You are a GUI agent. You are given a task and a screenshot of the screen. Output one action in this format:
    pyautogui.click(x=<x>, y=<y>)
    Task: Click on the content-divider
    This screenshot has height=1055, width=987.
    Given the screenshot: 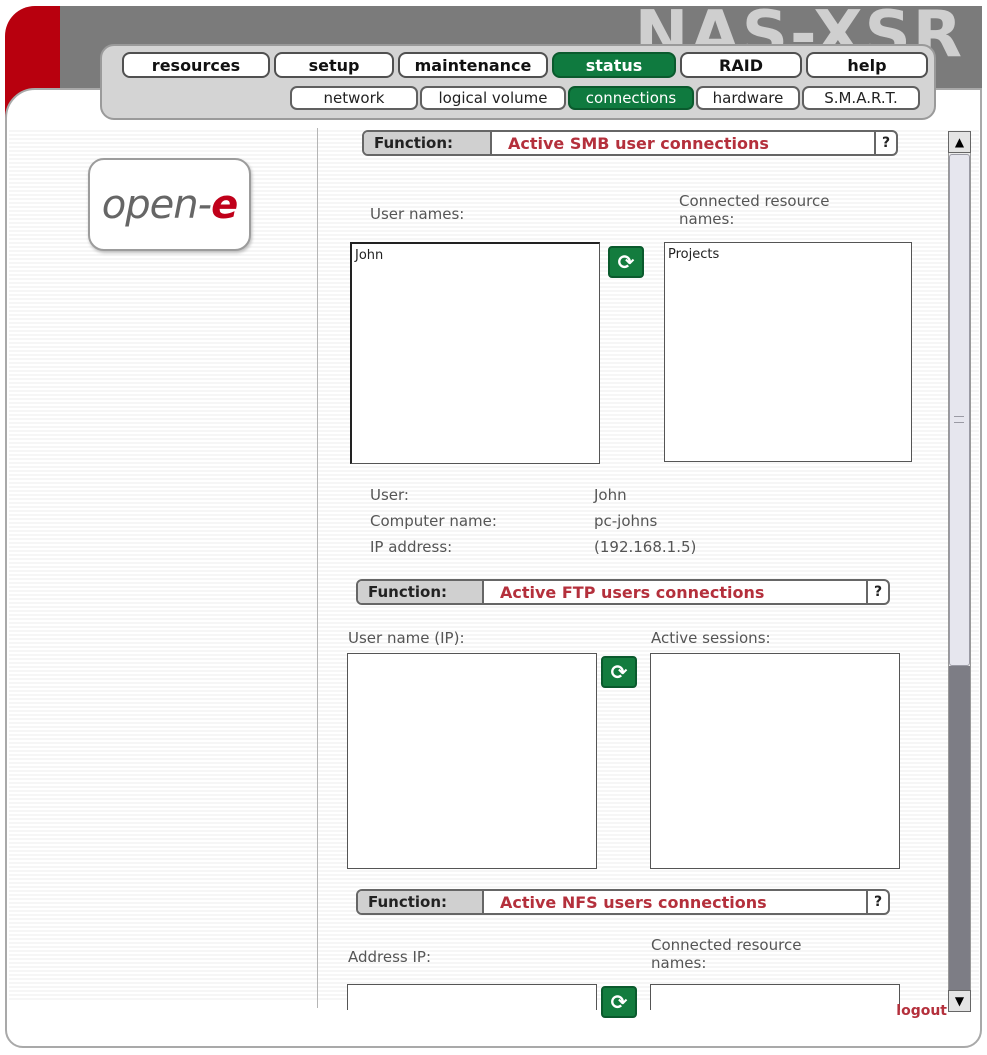 What is the action you would take?
    pyautogui.click(x=317, y=568)
    